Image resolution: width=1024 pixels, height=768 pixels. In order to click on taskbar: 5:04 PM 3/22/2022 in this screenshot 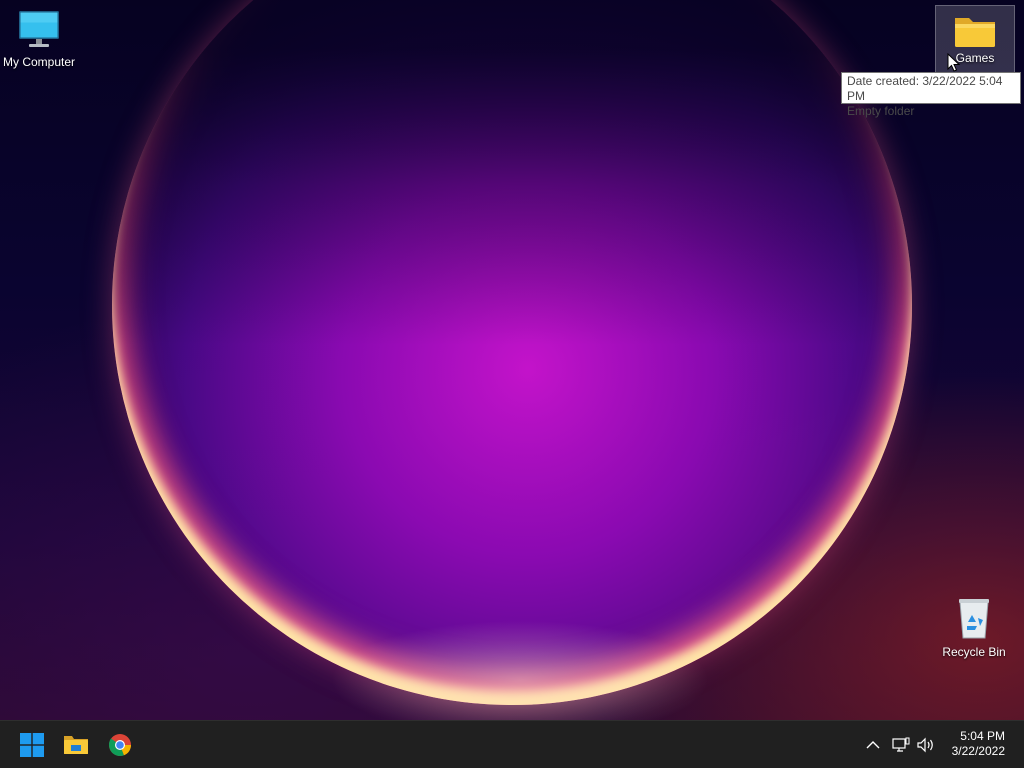, I will do `click(512, 744)`.